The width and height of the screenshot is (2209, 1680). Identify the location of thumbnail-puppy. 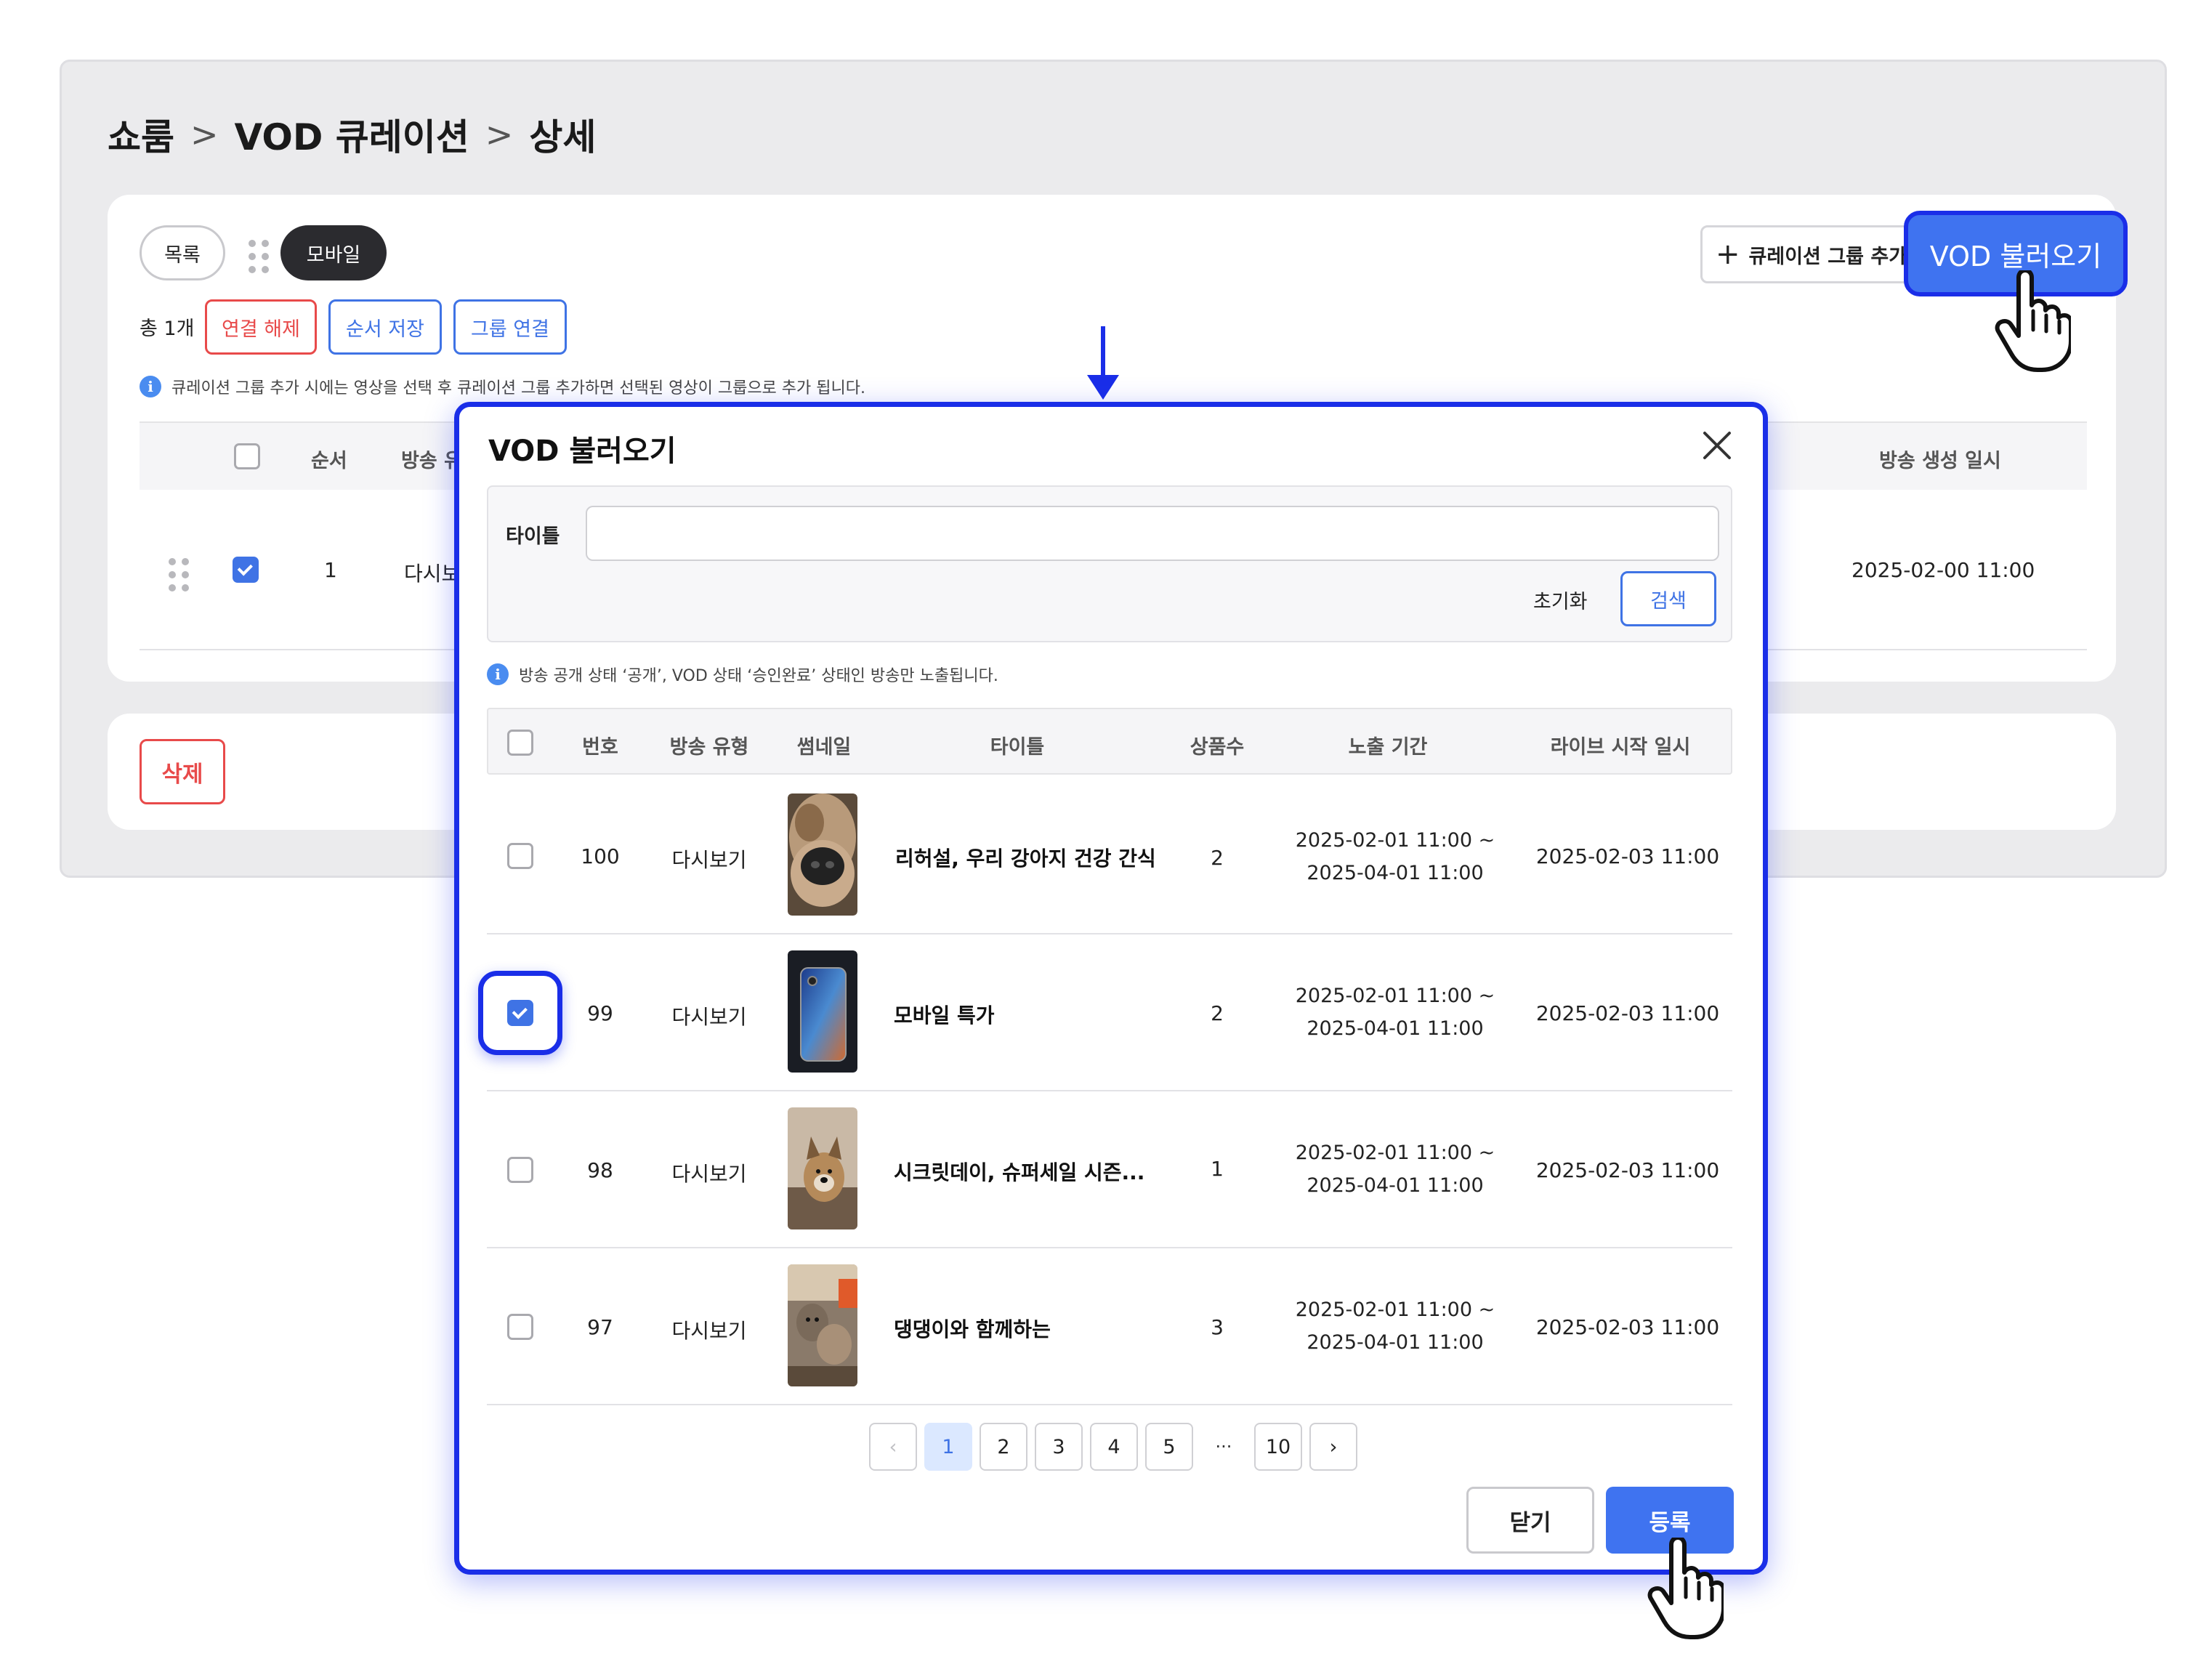
(822, 1168).